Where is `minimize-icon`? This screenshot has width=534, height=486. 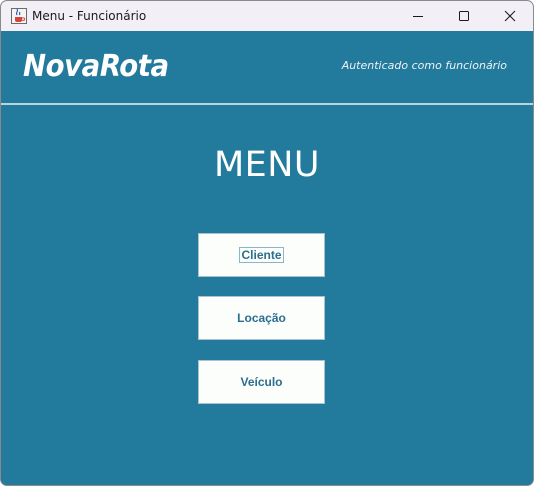
minimize-icon is located at coordinates (418, 16).